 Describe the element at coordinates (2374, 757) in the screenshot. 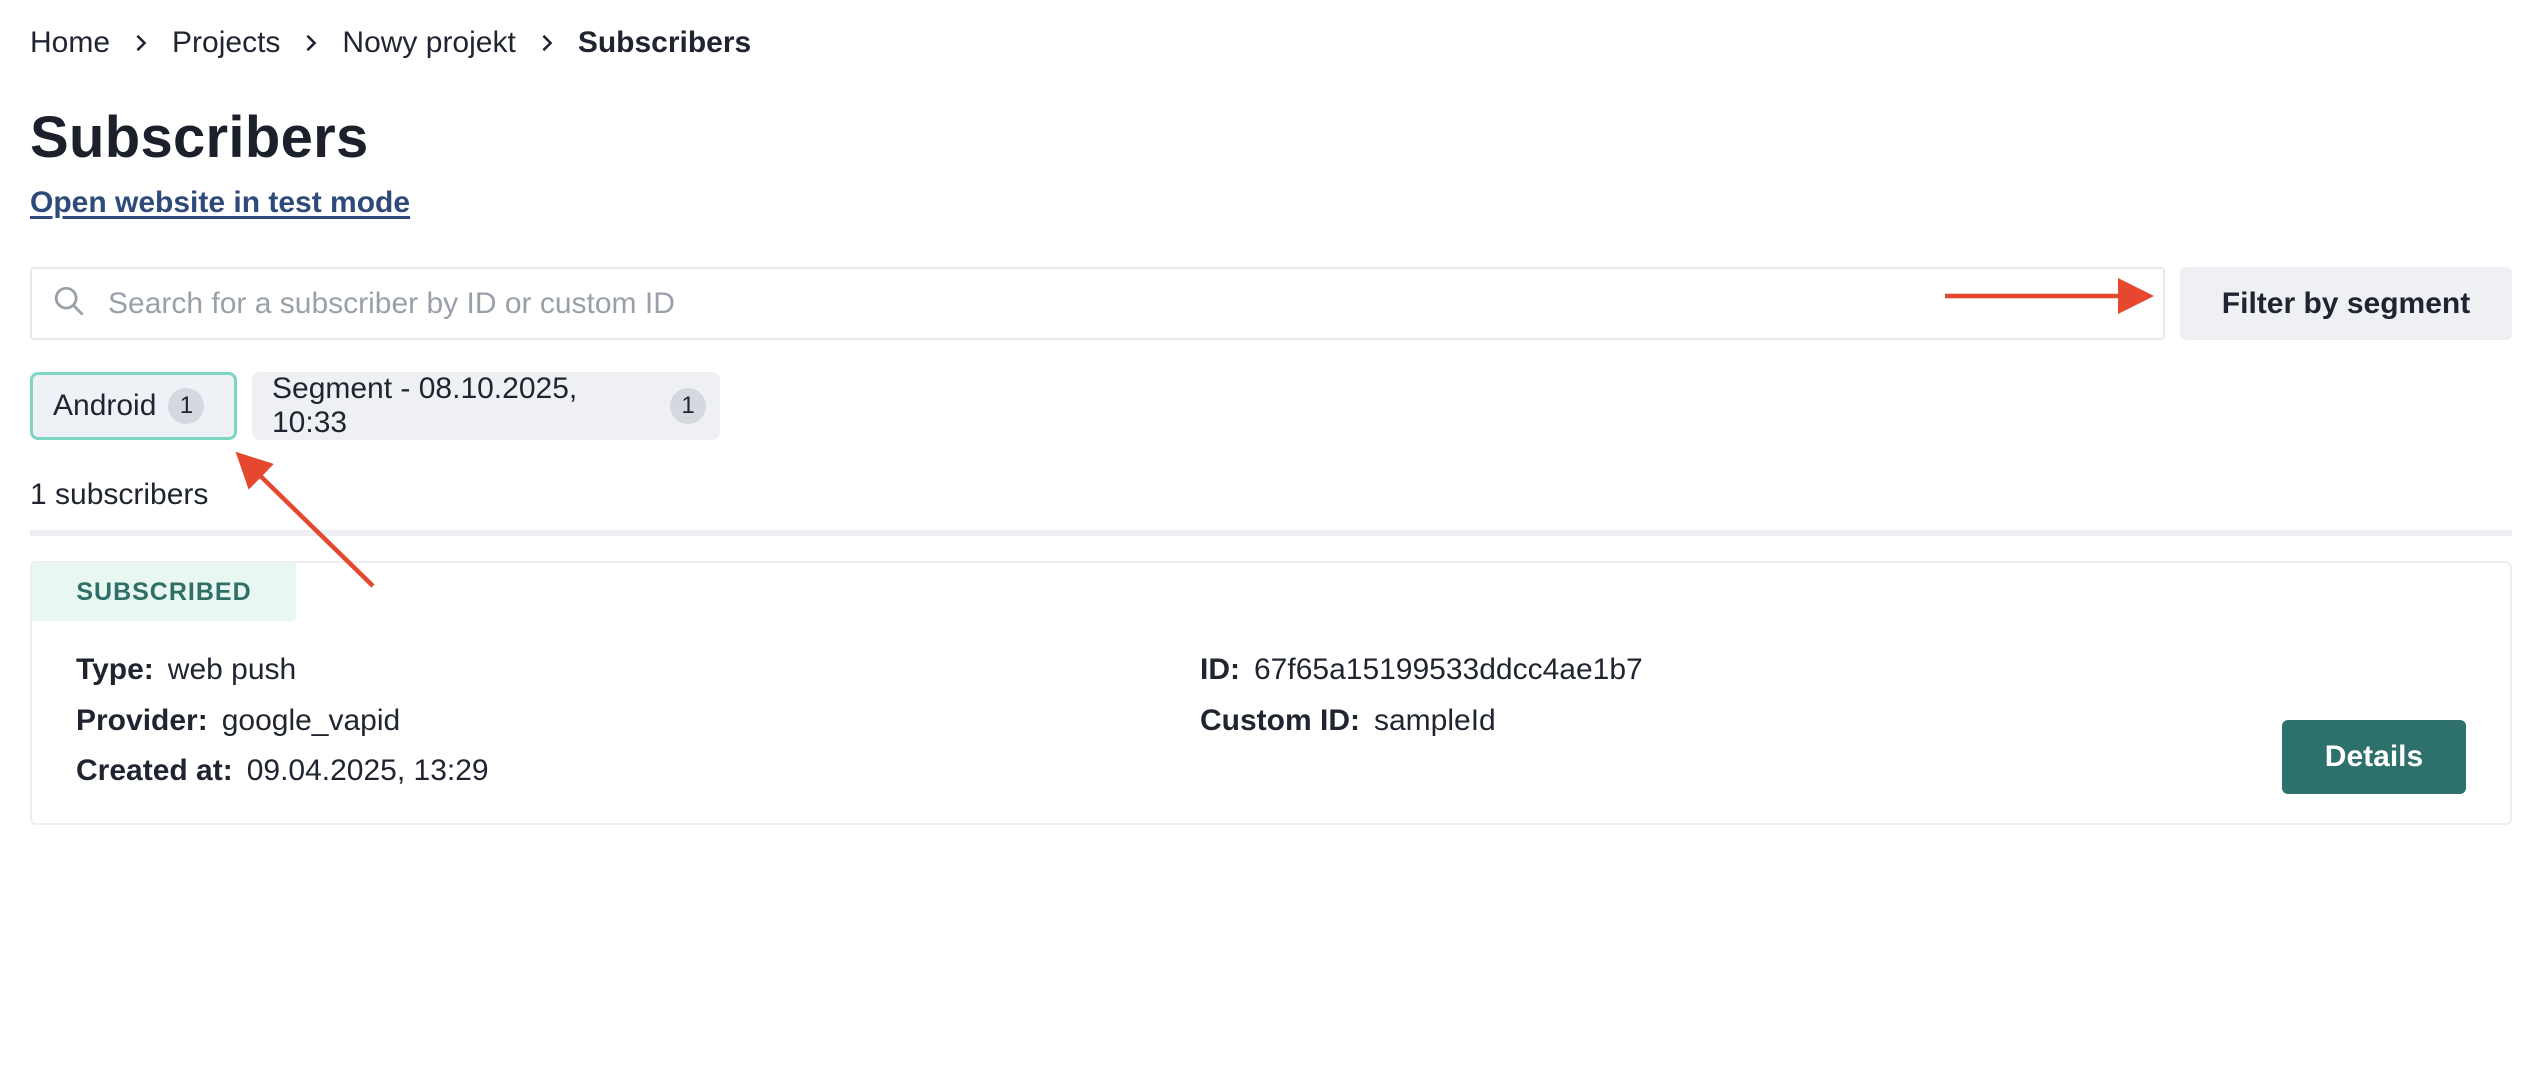

I see `details-button: Details` at that location.